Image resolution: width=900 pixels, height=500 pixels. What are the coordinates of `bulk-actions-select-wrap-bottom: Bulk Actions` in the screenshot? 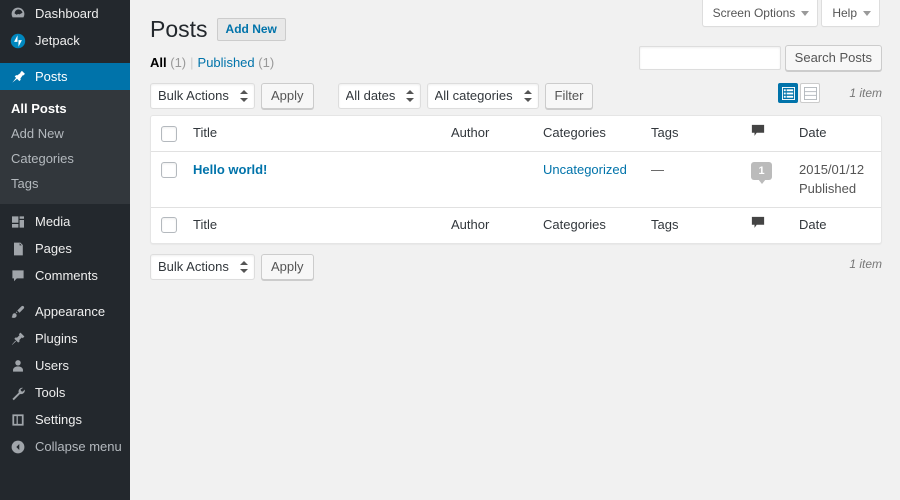 It's located at (202, 266).